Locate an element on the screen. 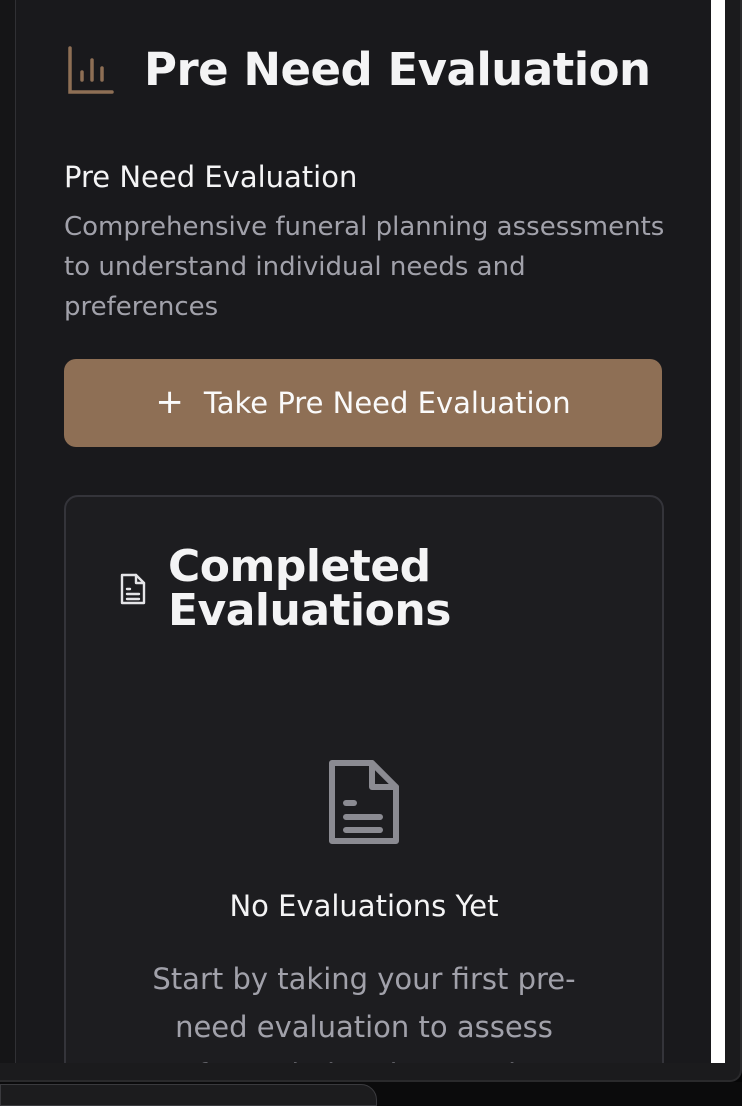 This screenshot has width=742, height=1106. card-header: Completed Evaluations is located at coordinates (293, 589).